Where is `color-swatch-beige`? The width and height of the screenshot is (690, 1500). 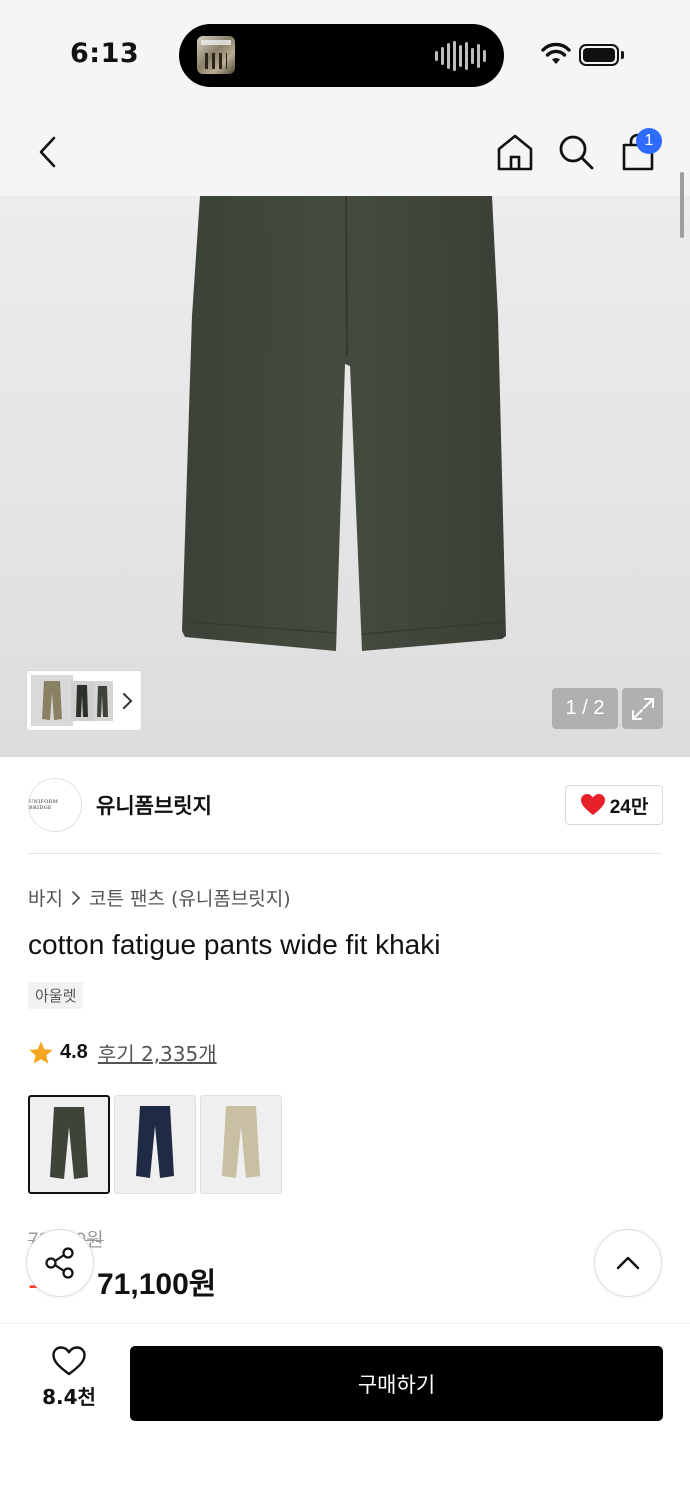
color-swatch-beige is located at coordinates (241, 1144).